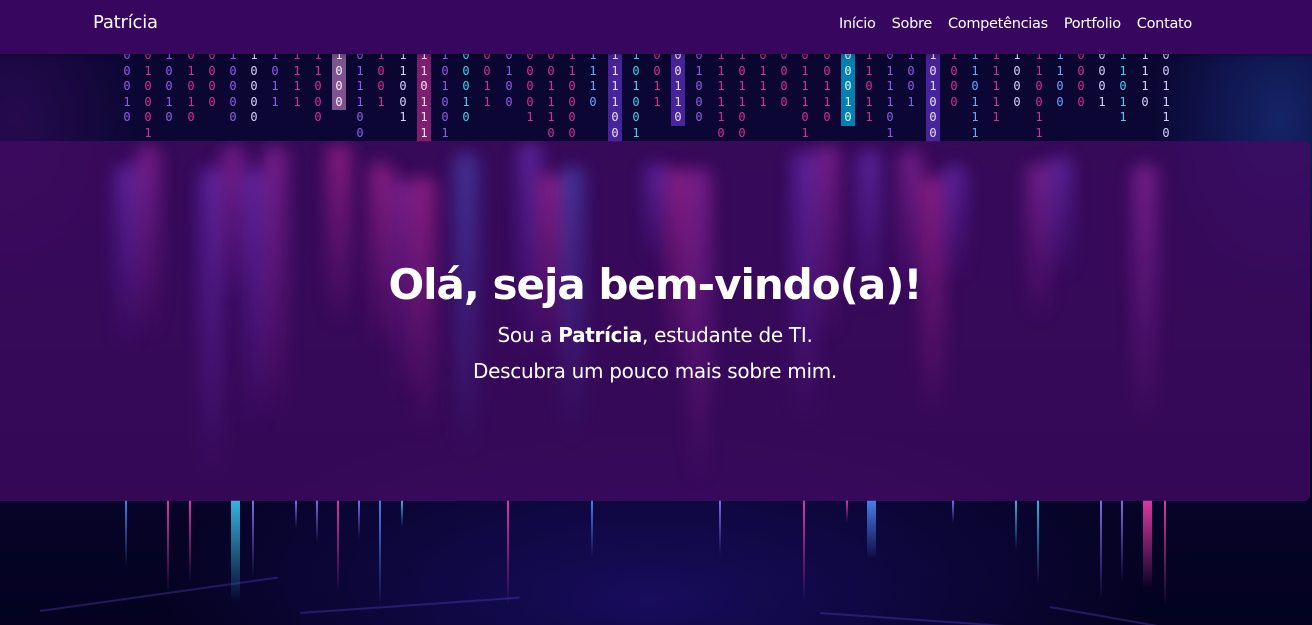  What do you see at coordinates (148, 94) in the screenshot?
I see `binary-column: 0 1 0 0 0 1` at bounding box center [148, 94].